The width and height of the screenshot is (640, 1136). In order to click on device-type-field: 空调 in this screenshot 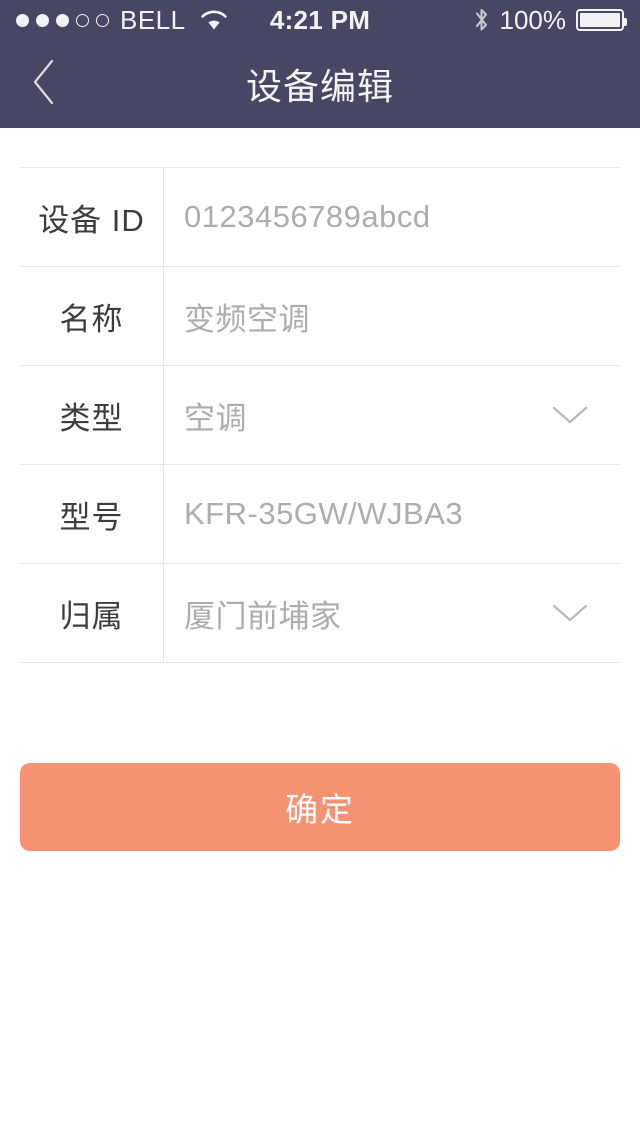, I will do `click(391, 415)`.